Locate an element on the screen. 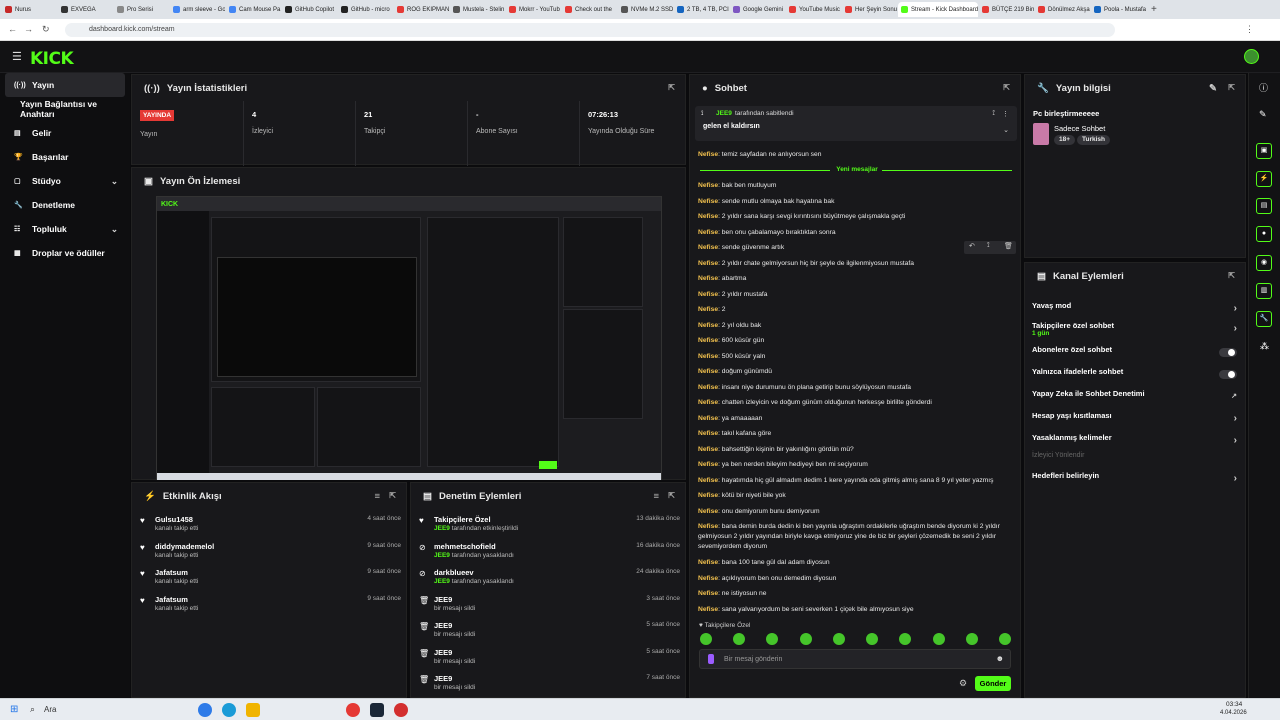 The width and height of the screenshot is (1280, 720). mod-action-name: Takipçilere Özel is located at coordinates (462, 519).